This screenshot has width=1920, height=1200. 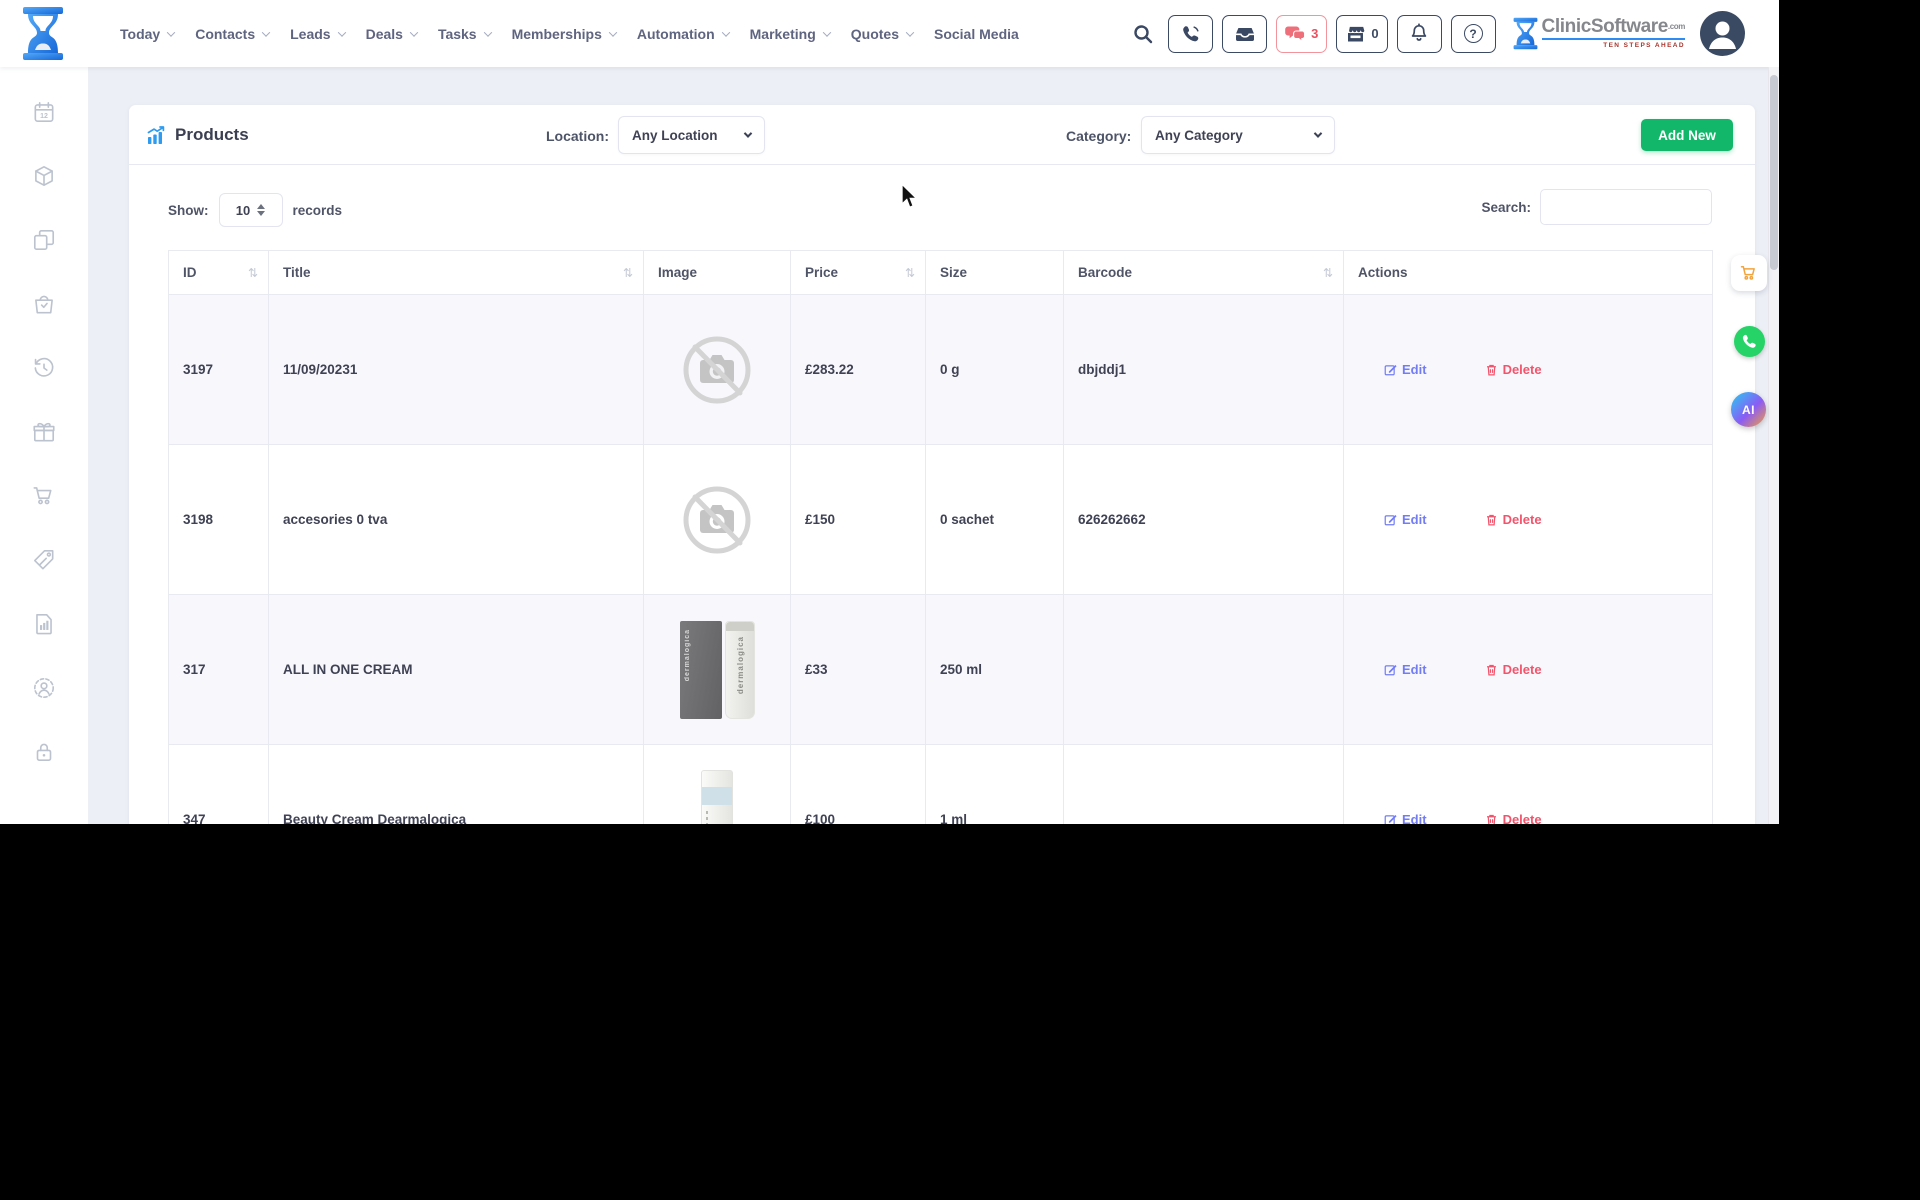 I want to click on vertical-scrollbar, so click(x=1773, y=445).